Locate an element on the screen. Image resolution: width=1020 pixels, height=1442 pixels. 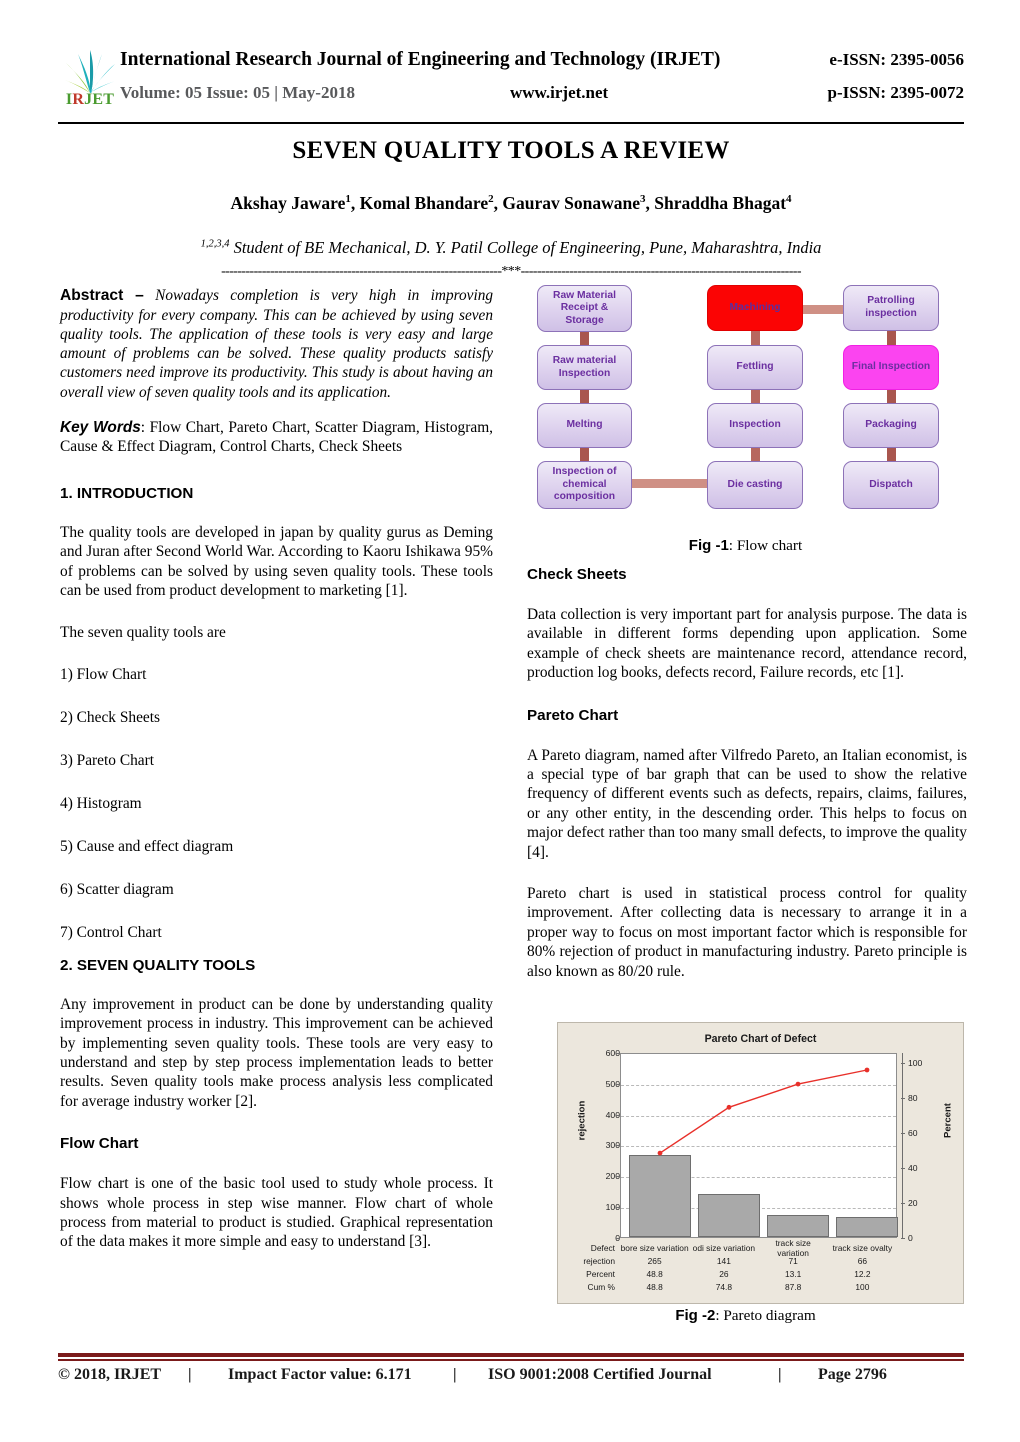
flow-node-raw-material-inspection: Raw material Inspection is located at coordinates (584, 367).